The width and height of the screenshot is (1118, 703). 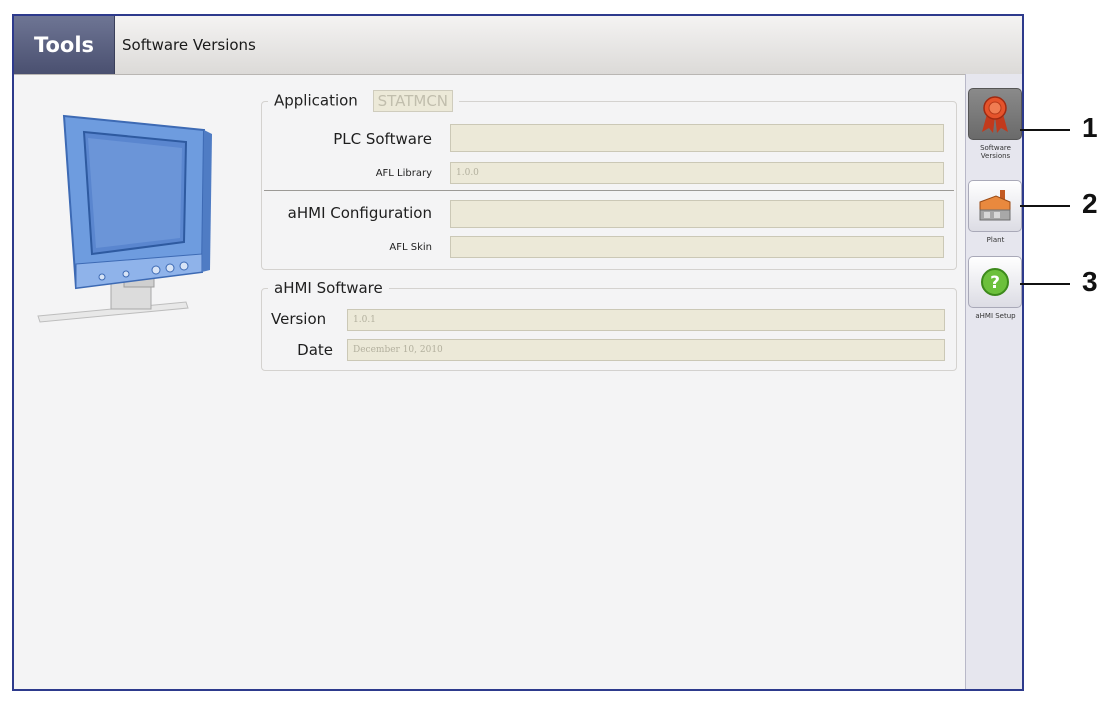 What do you see at coordinates (64, 45) in the screenshot?
I see `tools-tab: Tools` at bounding box center [64, 45].